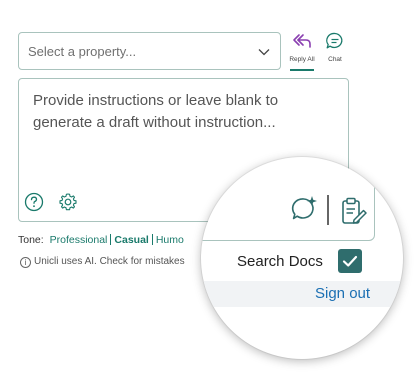 This screenshot has height=380, width=420. Describe the element at coordinates (302, 59) in the screenshot. I see `reply-all-label: Reply All` at that location.